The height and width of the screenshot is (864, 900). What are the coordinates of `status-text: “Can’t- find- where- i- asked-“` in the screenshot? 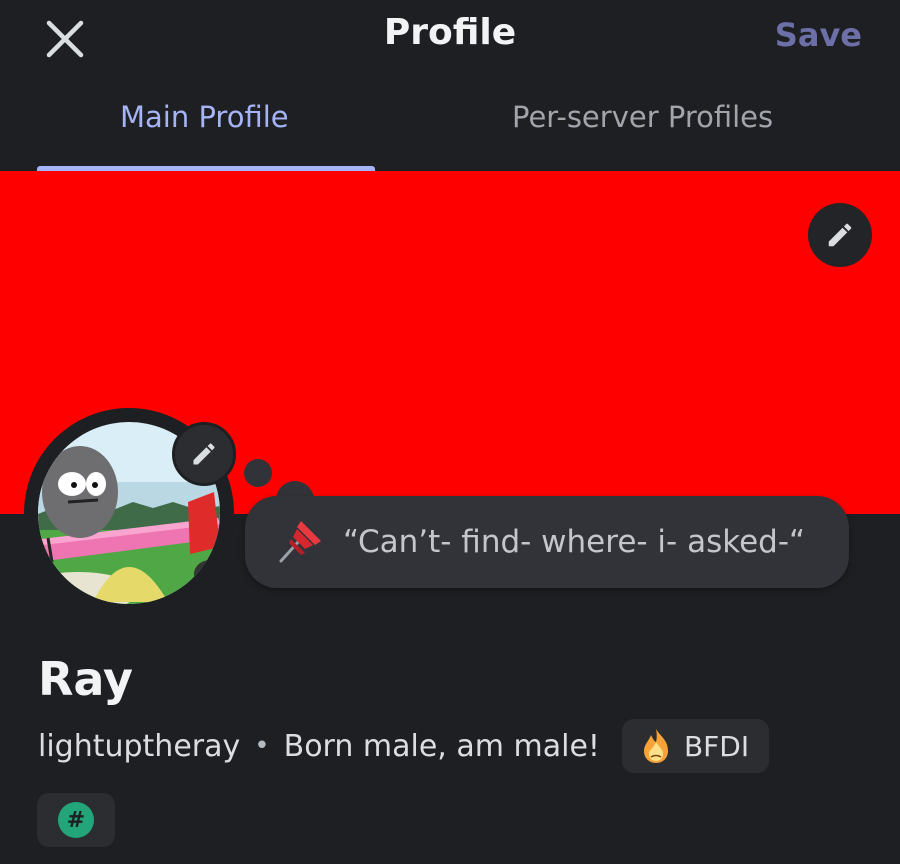 It's located at (574, 542).